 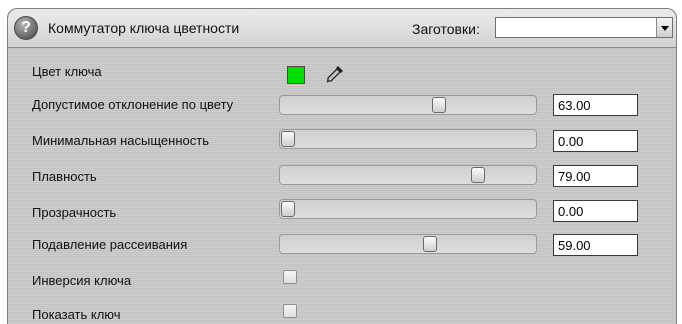 I want to click on show-key-label: Показать ключ, so click(x=76, y=314).